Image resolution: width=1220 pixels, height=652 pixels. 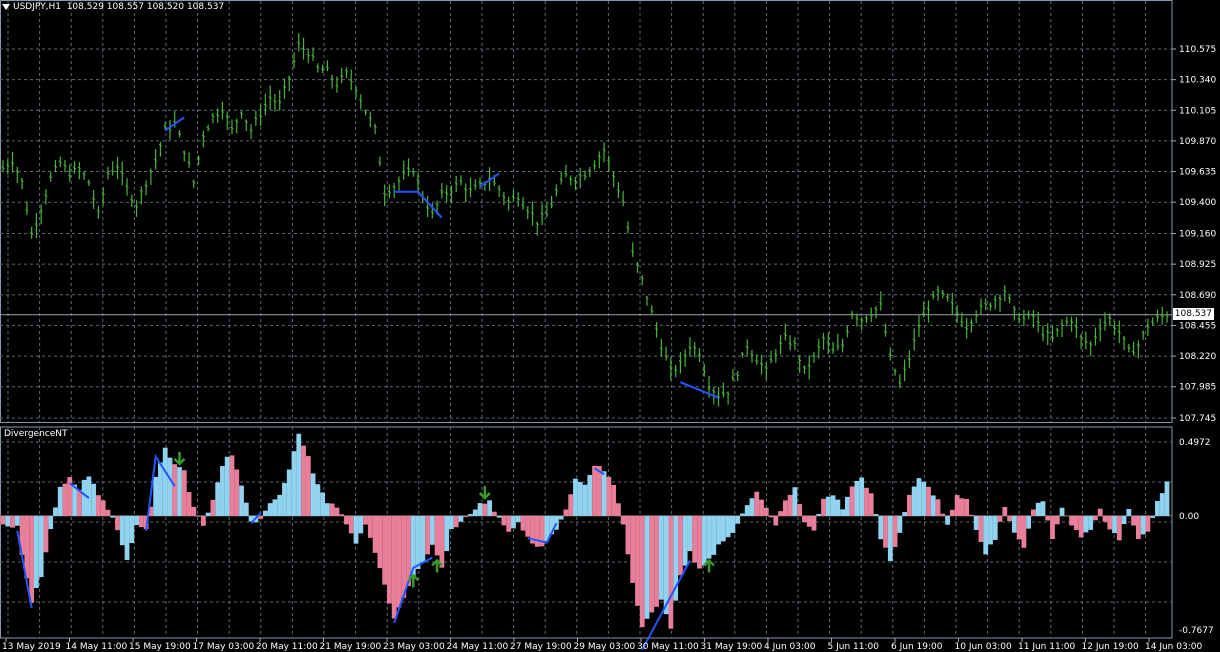 I want to click on time-axis-label: 12 Jun 19:00, so click(x=1110, y=647).